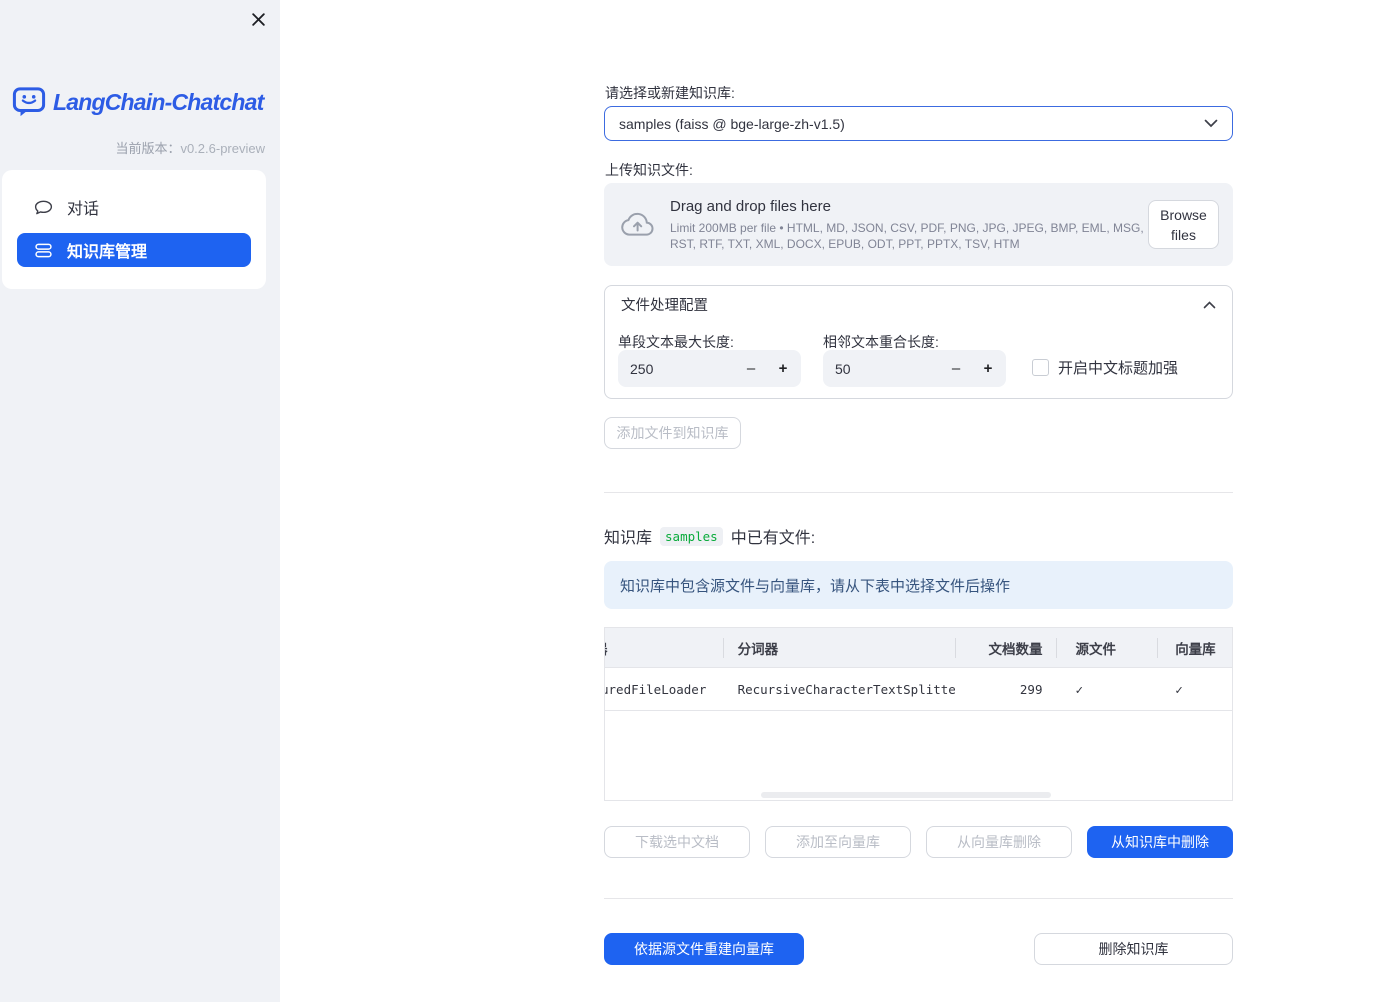  Describe the element at coordinates (664, 647) in the screenshot. I see `column-header-loader: 器` at that location.